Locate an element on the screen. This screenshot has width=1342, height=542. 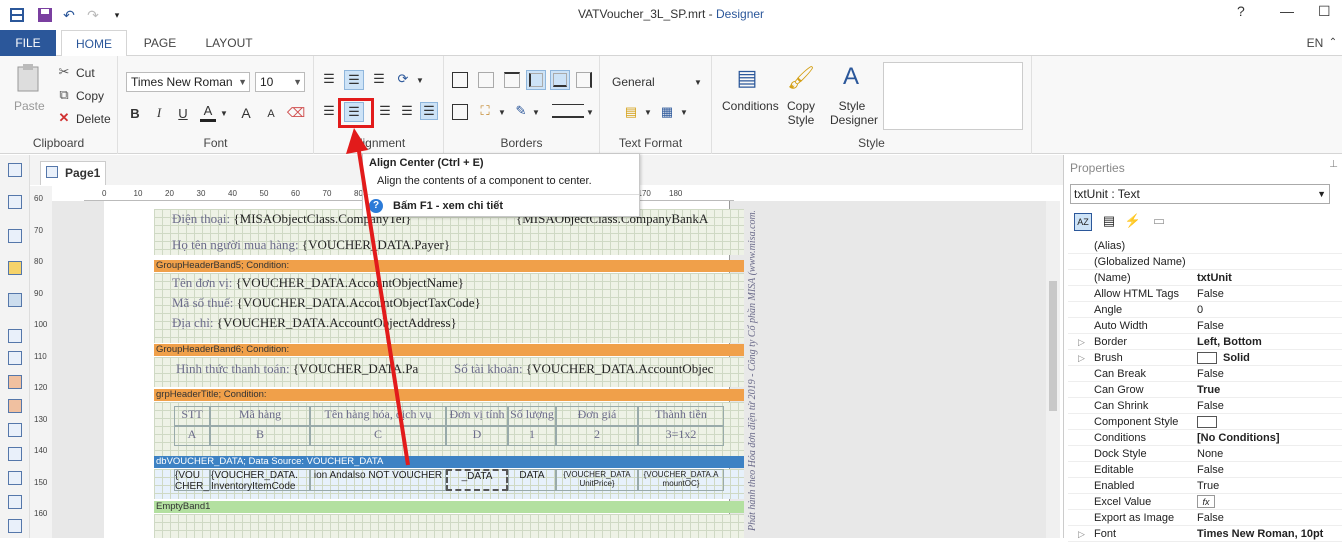
property-row: Can Grow True is located at coordinates (1205, 390).